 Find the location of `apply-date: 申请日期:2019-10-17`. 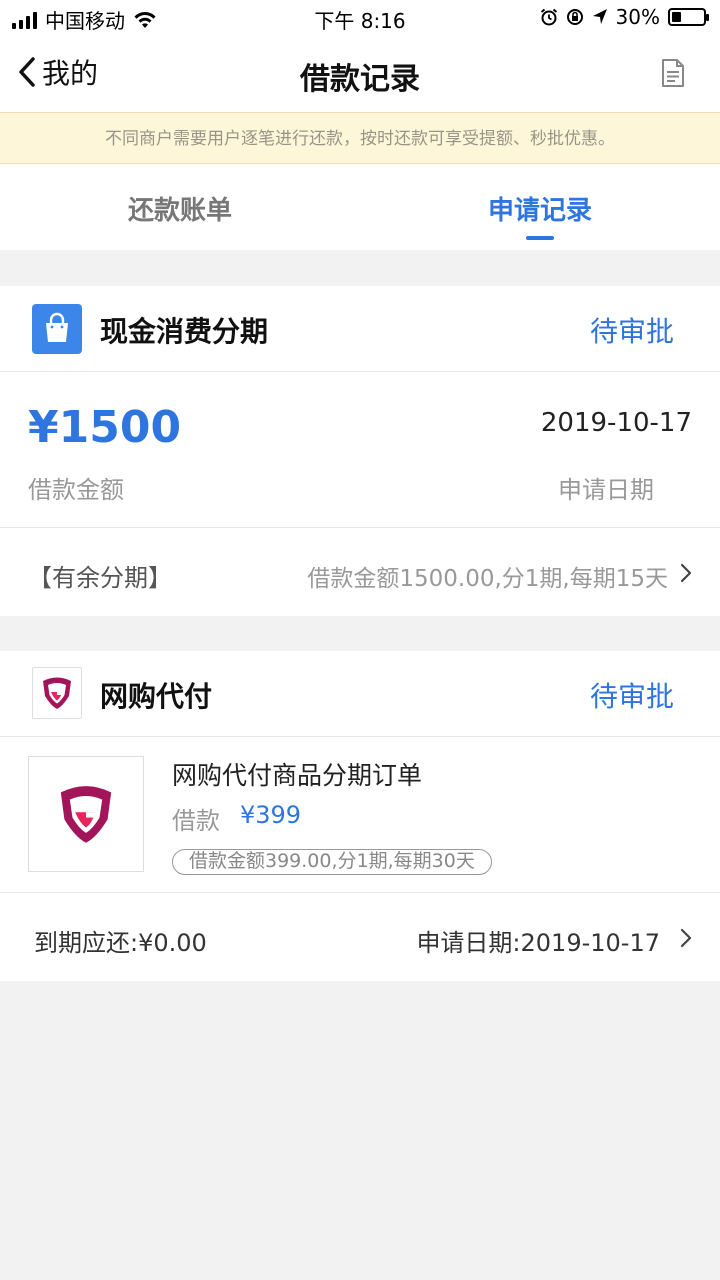

apply-date: 申请日期:2019-10-17 is located at coordinates (538, 943).